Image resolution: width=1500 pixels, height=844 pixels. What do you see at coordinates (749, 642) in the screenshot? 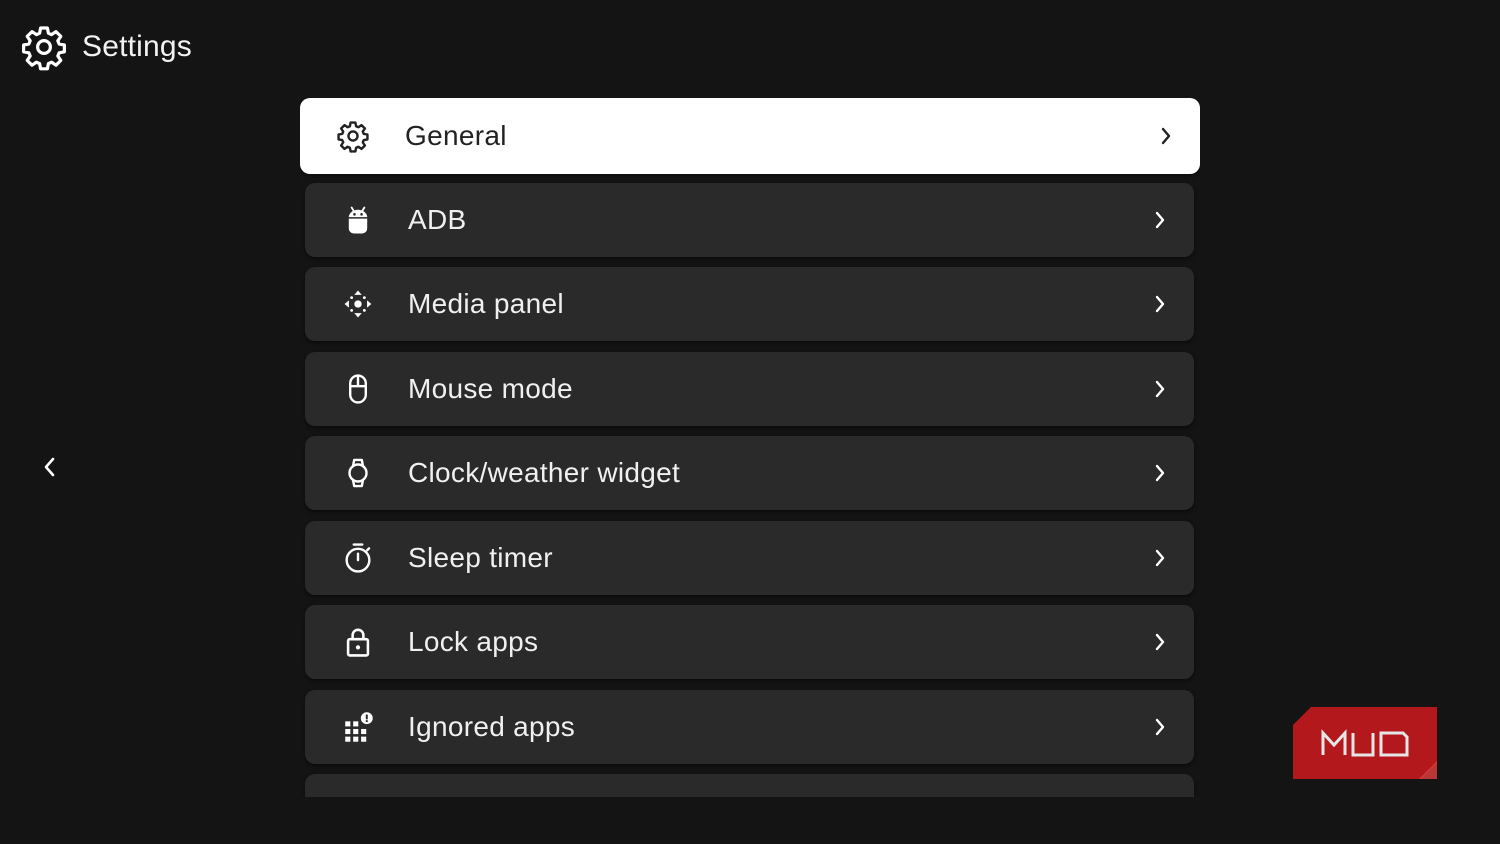
I see `menu-item-lock-apps: Lock apps` at bounding box center [749, 642].